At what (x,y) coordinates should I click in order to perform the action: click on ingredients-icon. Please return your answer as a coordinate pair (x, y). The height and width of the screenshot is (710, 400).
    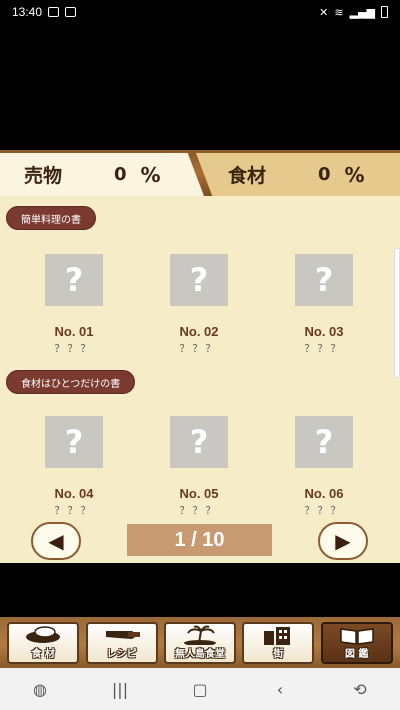
    Looking at the image, I should click on (43, 635).